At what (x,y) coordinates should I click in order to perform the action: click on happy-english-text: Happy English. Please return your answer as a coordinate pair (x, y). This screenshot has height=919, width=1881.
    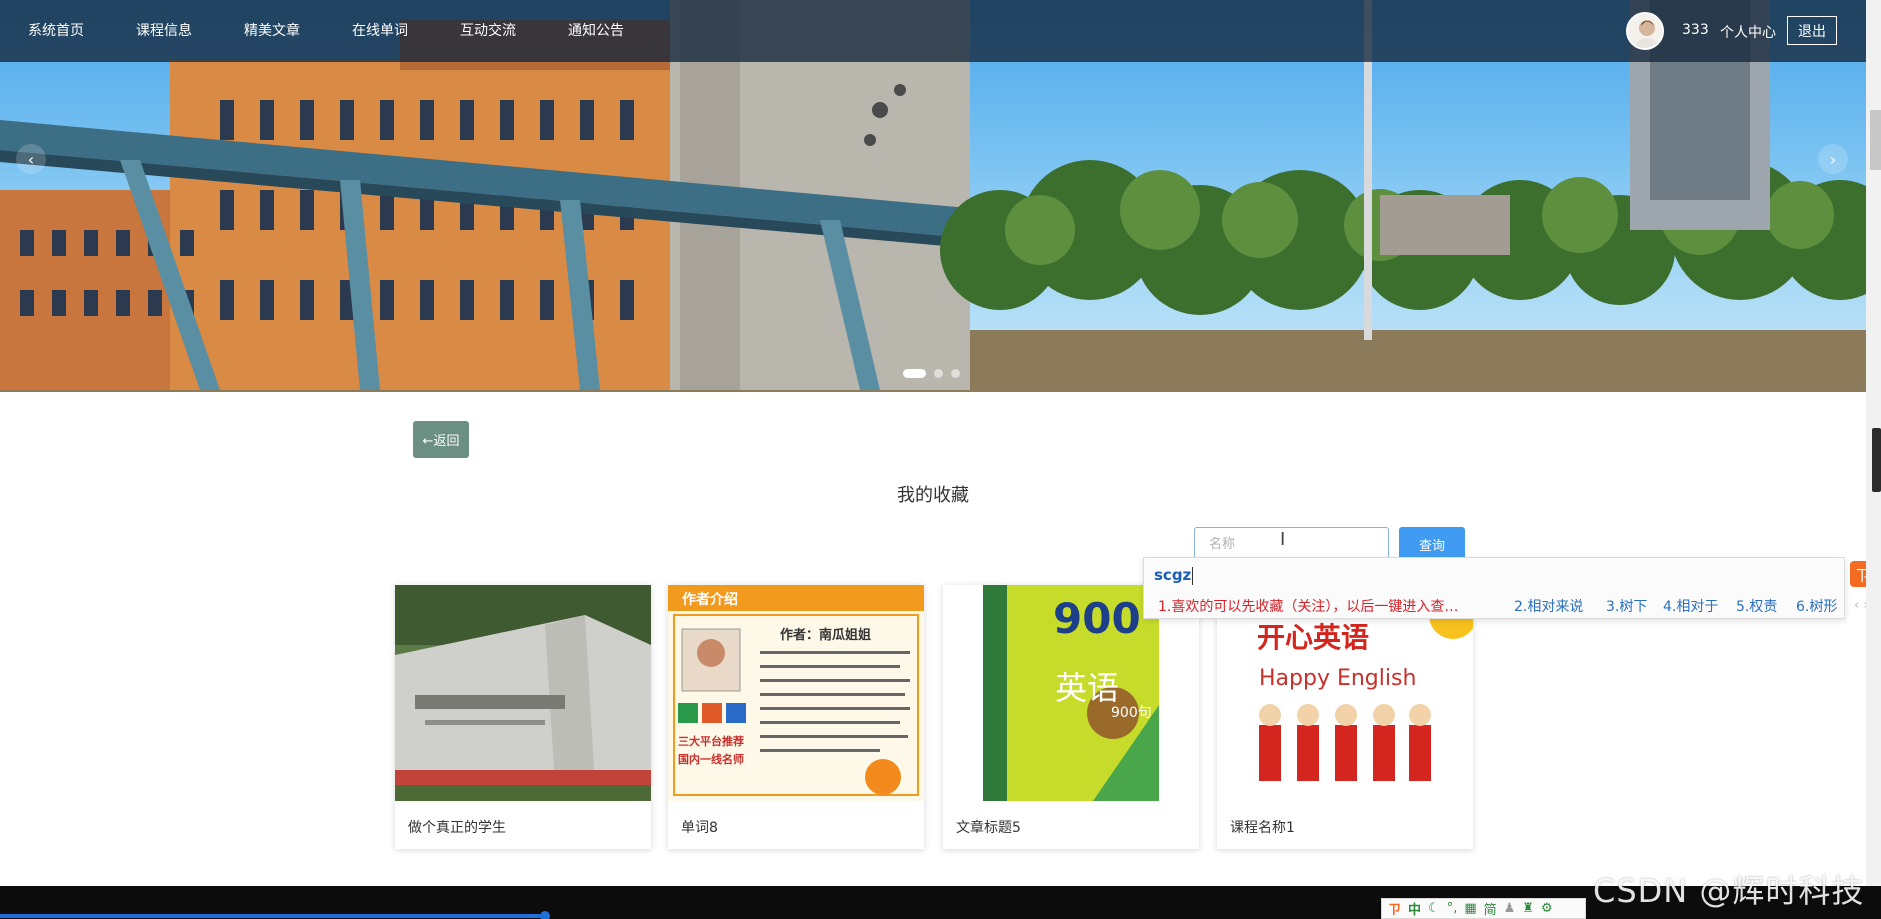
    Looking at the image, I should click on (1337, 678).